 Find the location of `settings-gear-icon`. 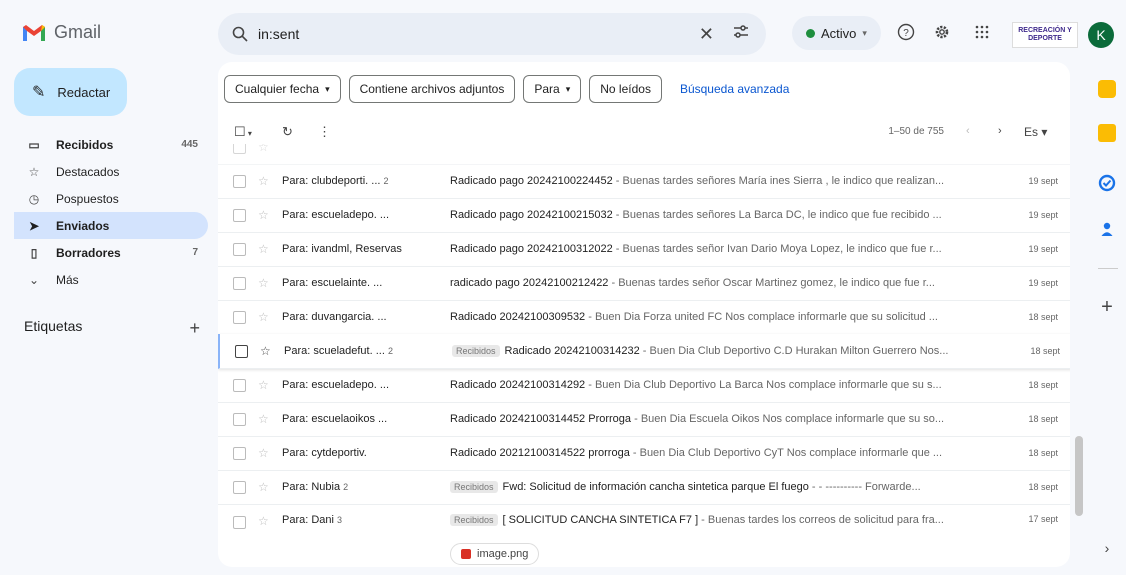

settings-gear-icon is located at coordinates (942, 32).